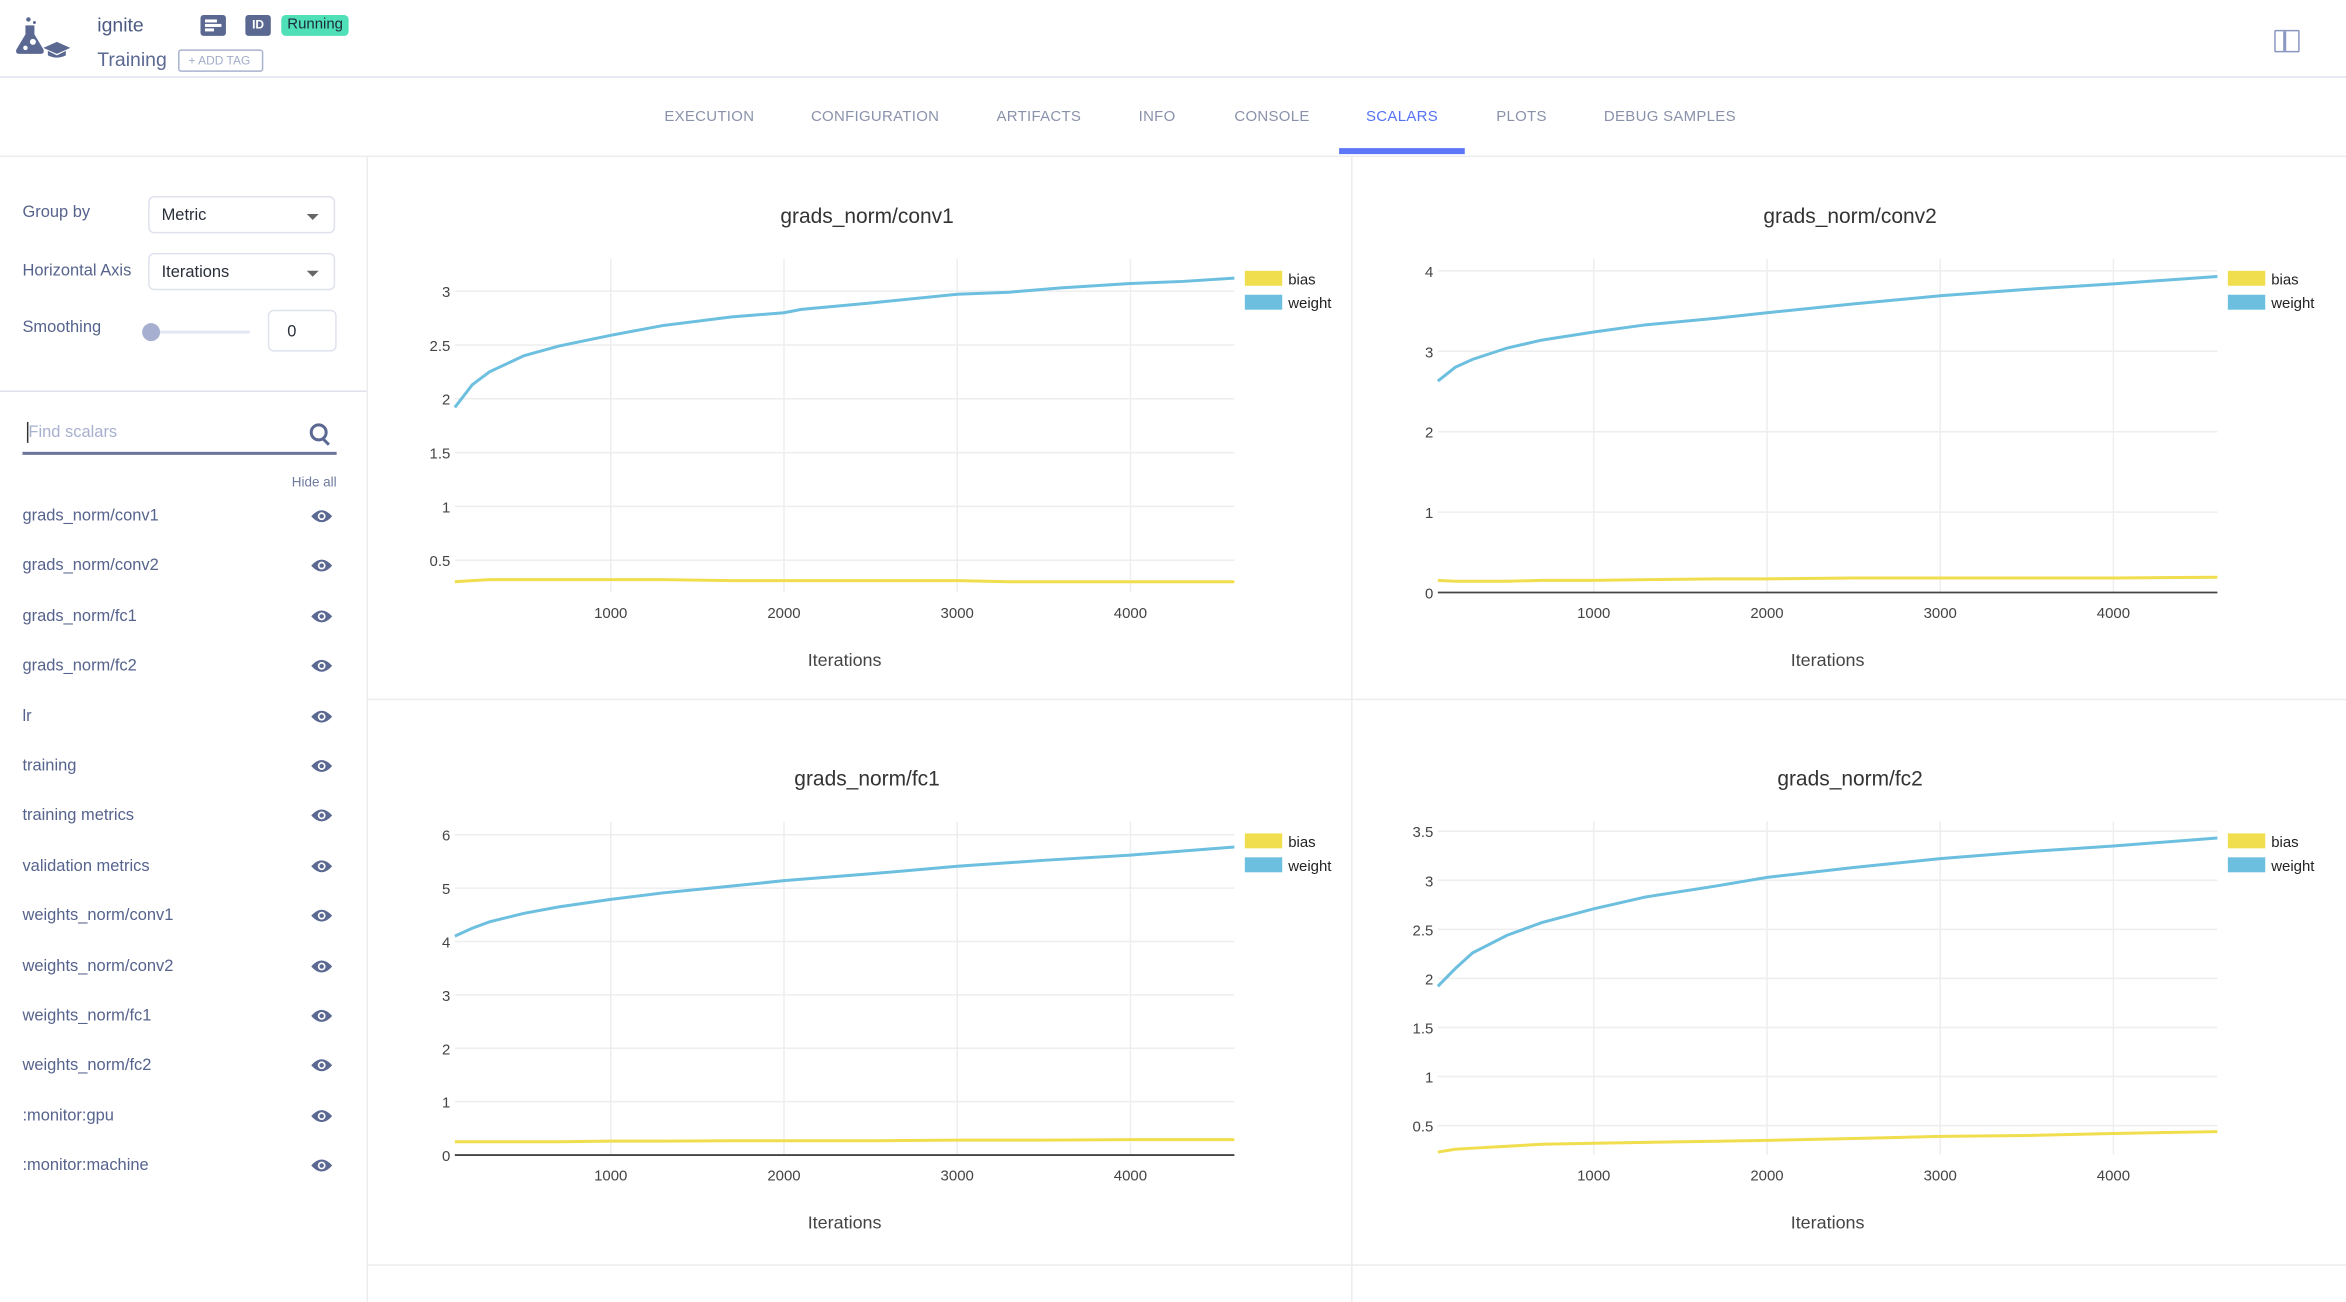 The width and height of the screenshot is (2346, 1302). What do you see at coordinates (1423, 930) in the screenshot?
I see `y-tick-label: 2.5` at bounding box center [1423, 930].